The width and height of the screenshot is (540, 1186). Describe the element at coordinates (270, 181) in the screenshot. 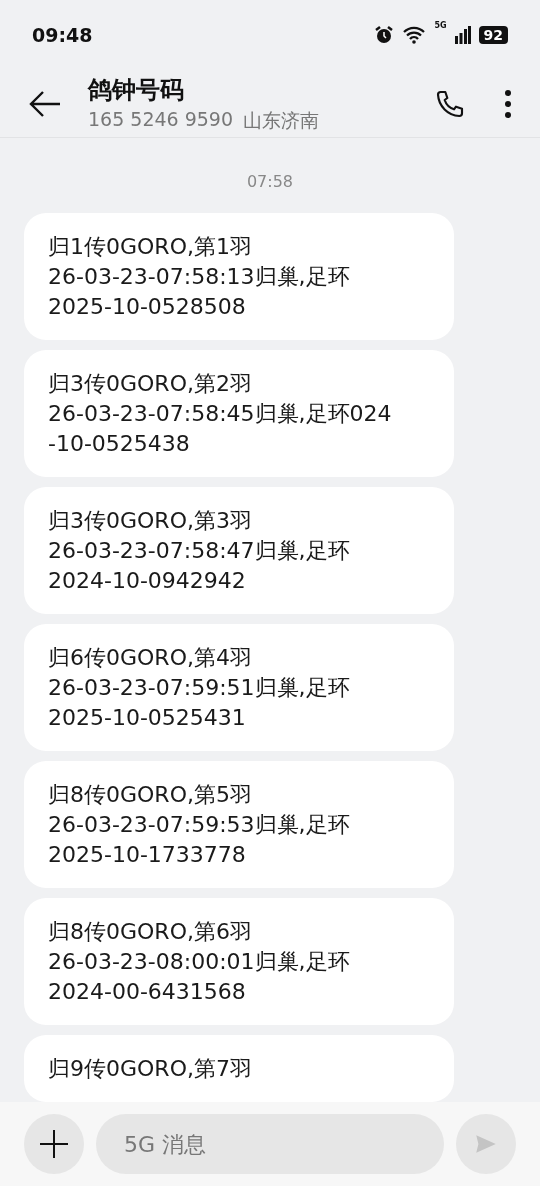

I see `message-time: 07:58` at that location.